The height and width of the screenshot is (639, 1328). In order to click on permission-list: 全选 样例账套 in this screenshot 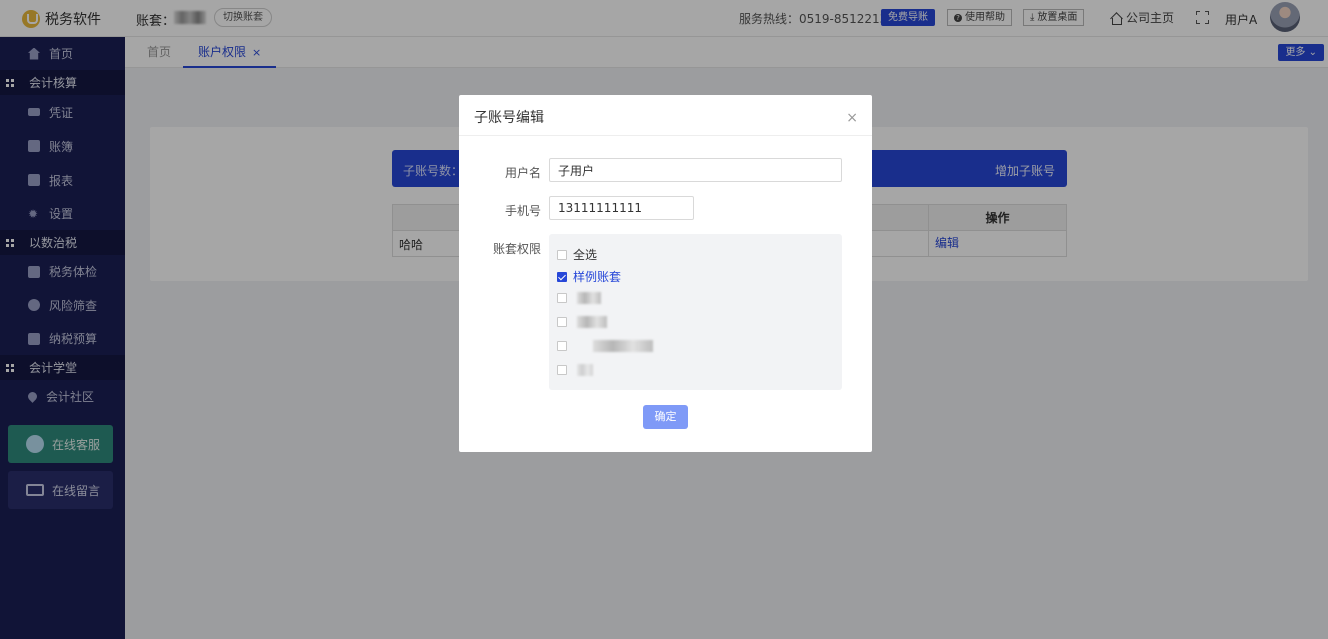, I will do `click(695, 312)`.